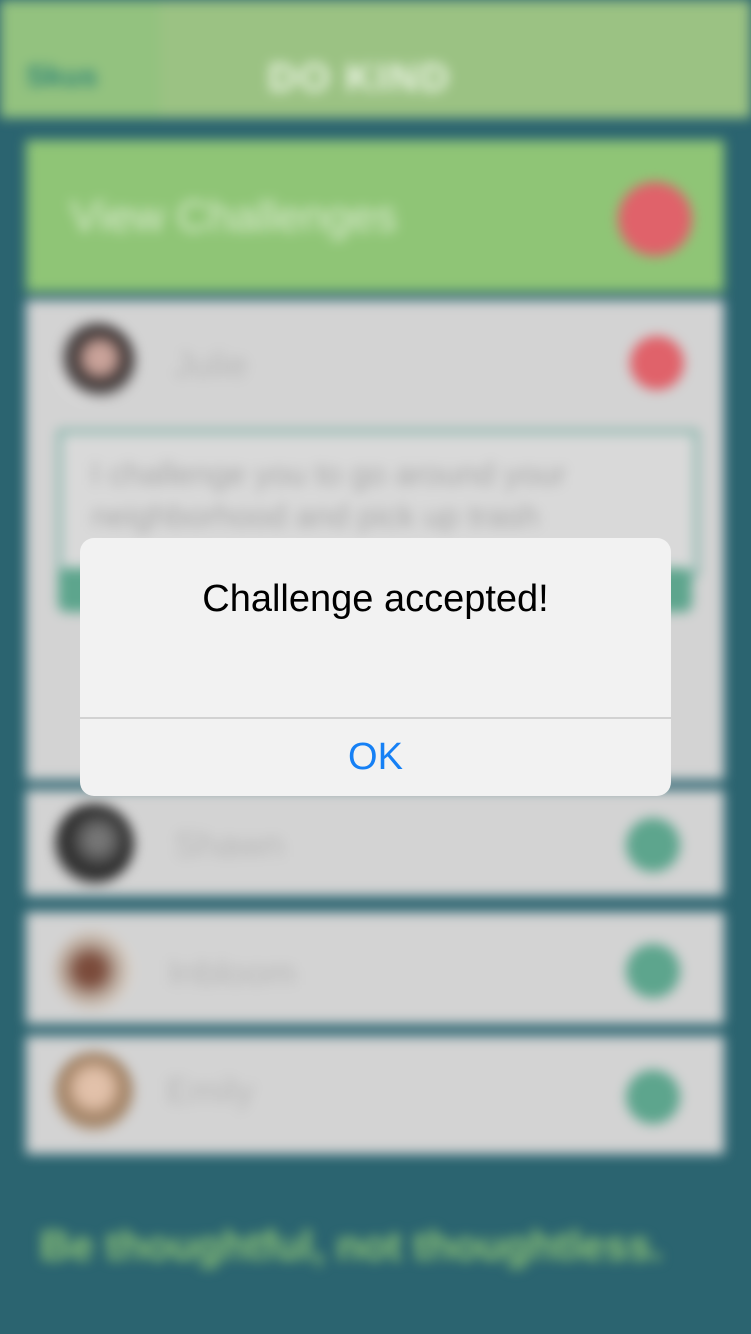  Describe the element at coordinates (229, 844) in the screenshot. I see `user-name: Shawn` at that location.